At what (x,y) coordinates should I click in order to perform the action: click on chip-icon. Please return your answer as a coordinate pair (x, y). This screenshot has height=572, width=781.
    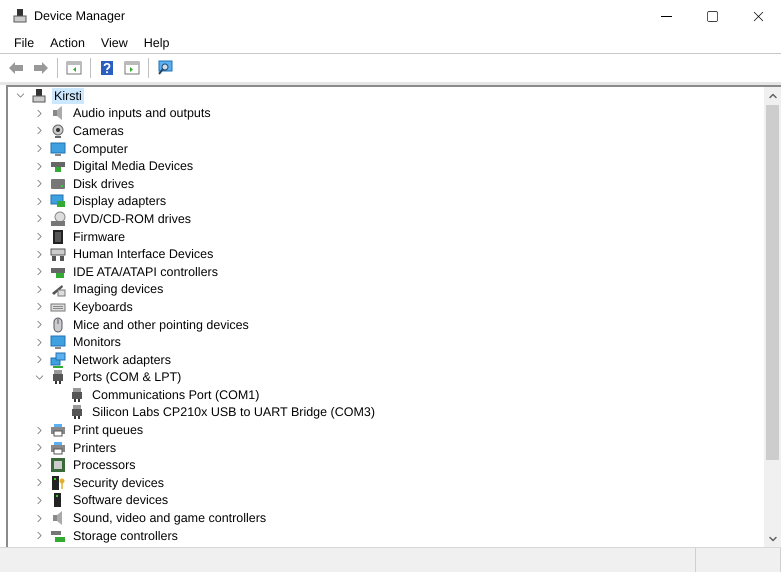
    Looking at the image, I should click on (58, 236).